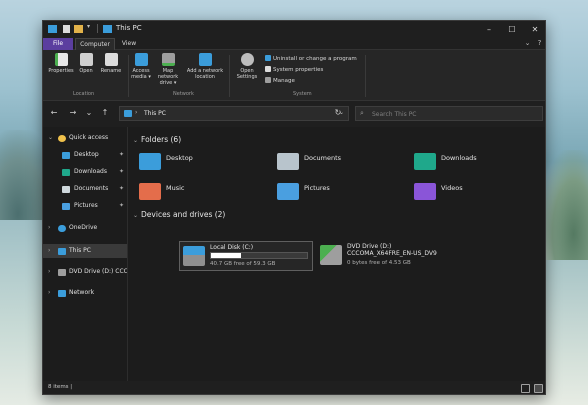 Image resolution: width=588 pixels, height=405 pixels. I want to click on media-icon, so click(141, 59).